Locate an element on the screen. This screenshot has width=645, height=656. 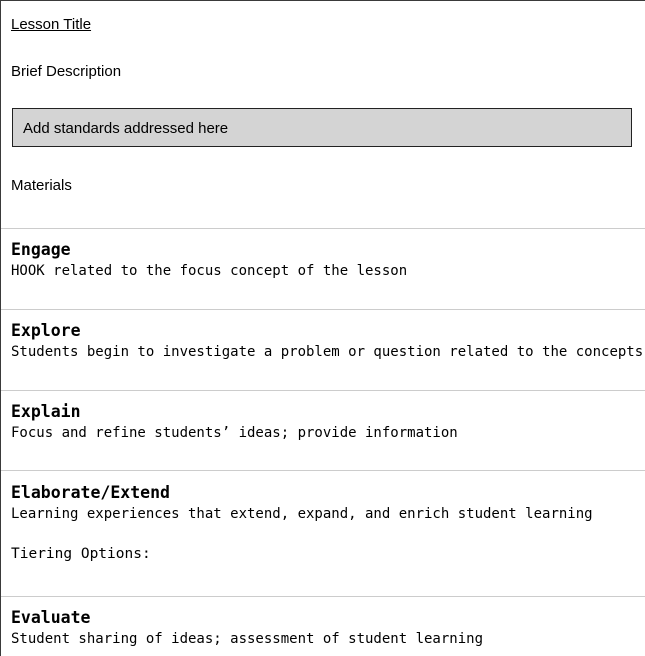
lesson-title: Lesson Title is located at coordinates (51, 24).